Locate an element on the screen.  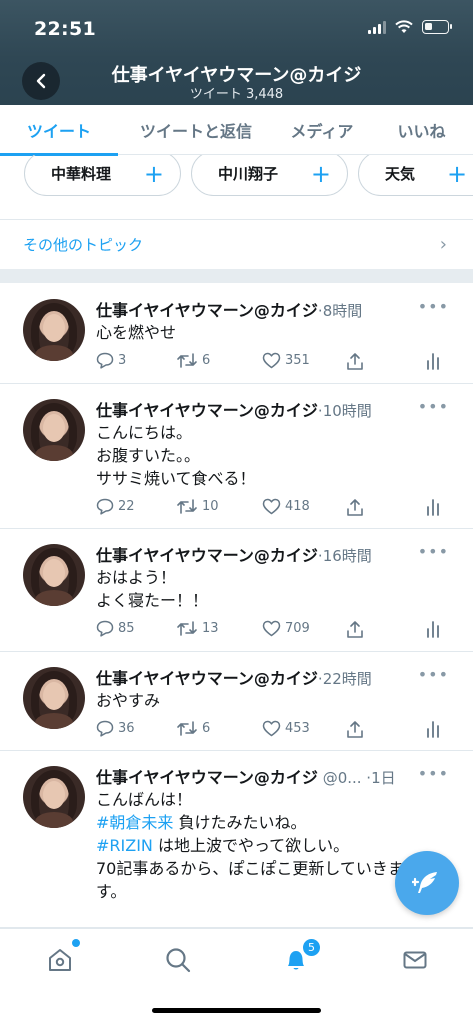
tweet-time: @0... ·1日 is located at coordinates (356, 778).